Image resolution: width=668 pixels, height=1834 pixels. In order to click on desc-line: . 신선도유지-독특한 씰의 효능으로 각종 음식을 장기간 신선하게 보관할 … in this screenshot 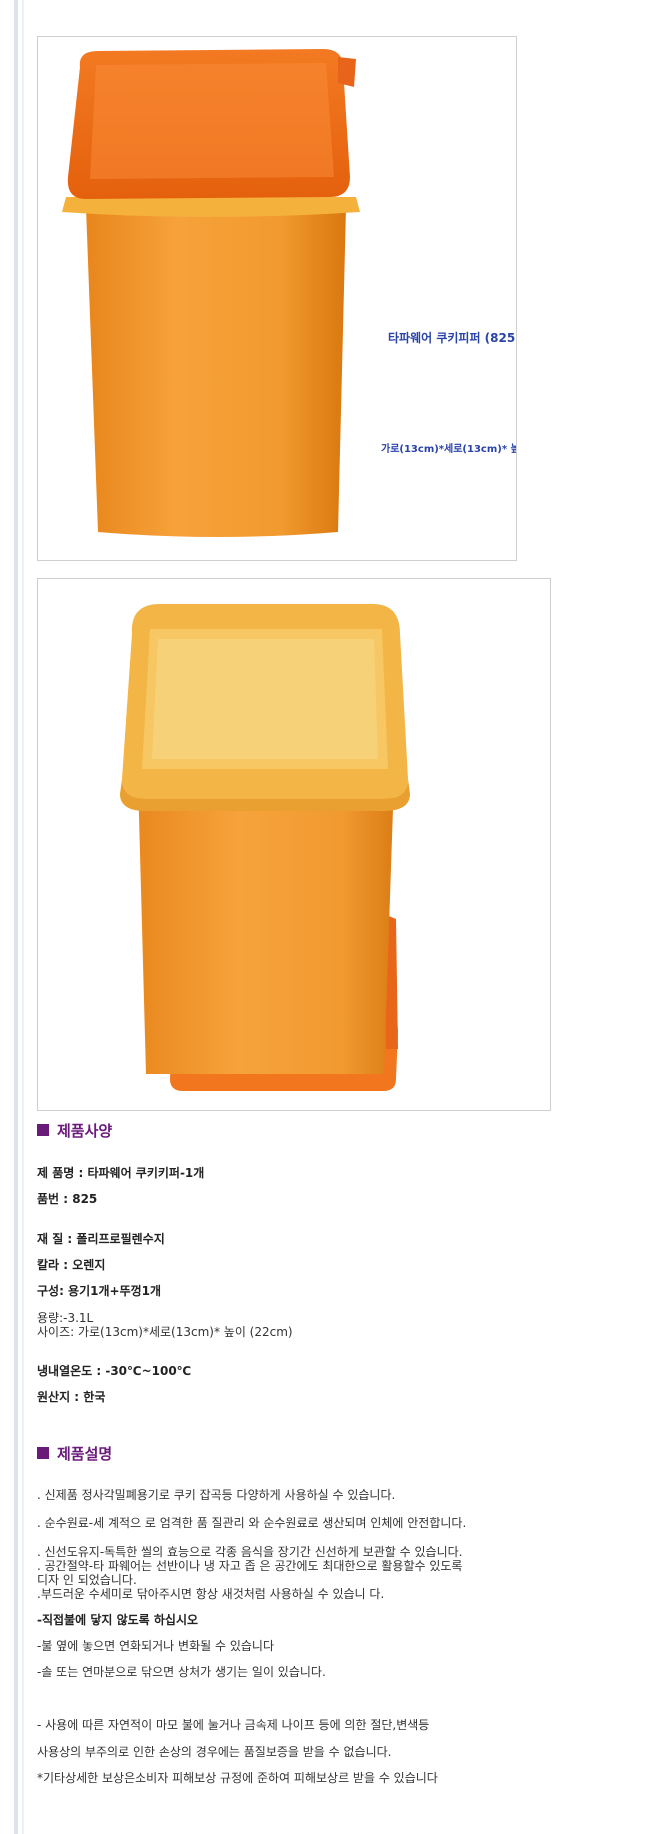, I will do `click(250, 1552)`.